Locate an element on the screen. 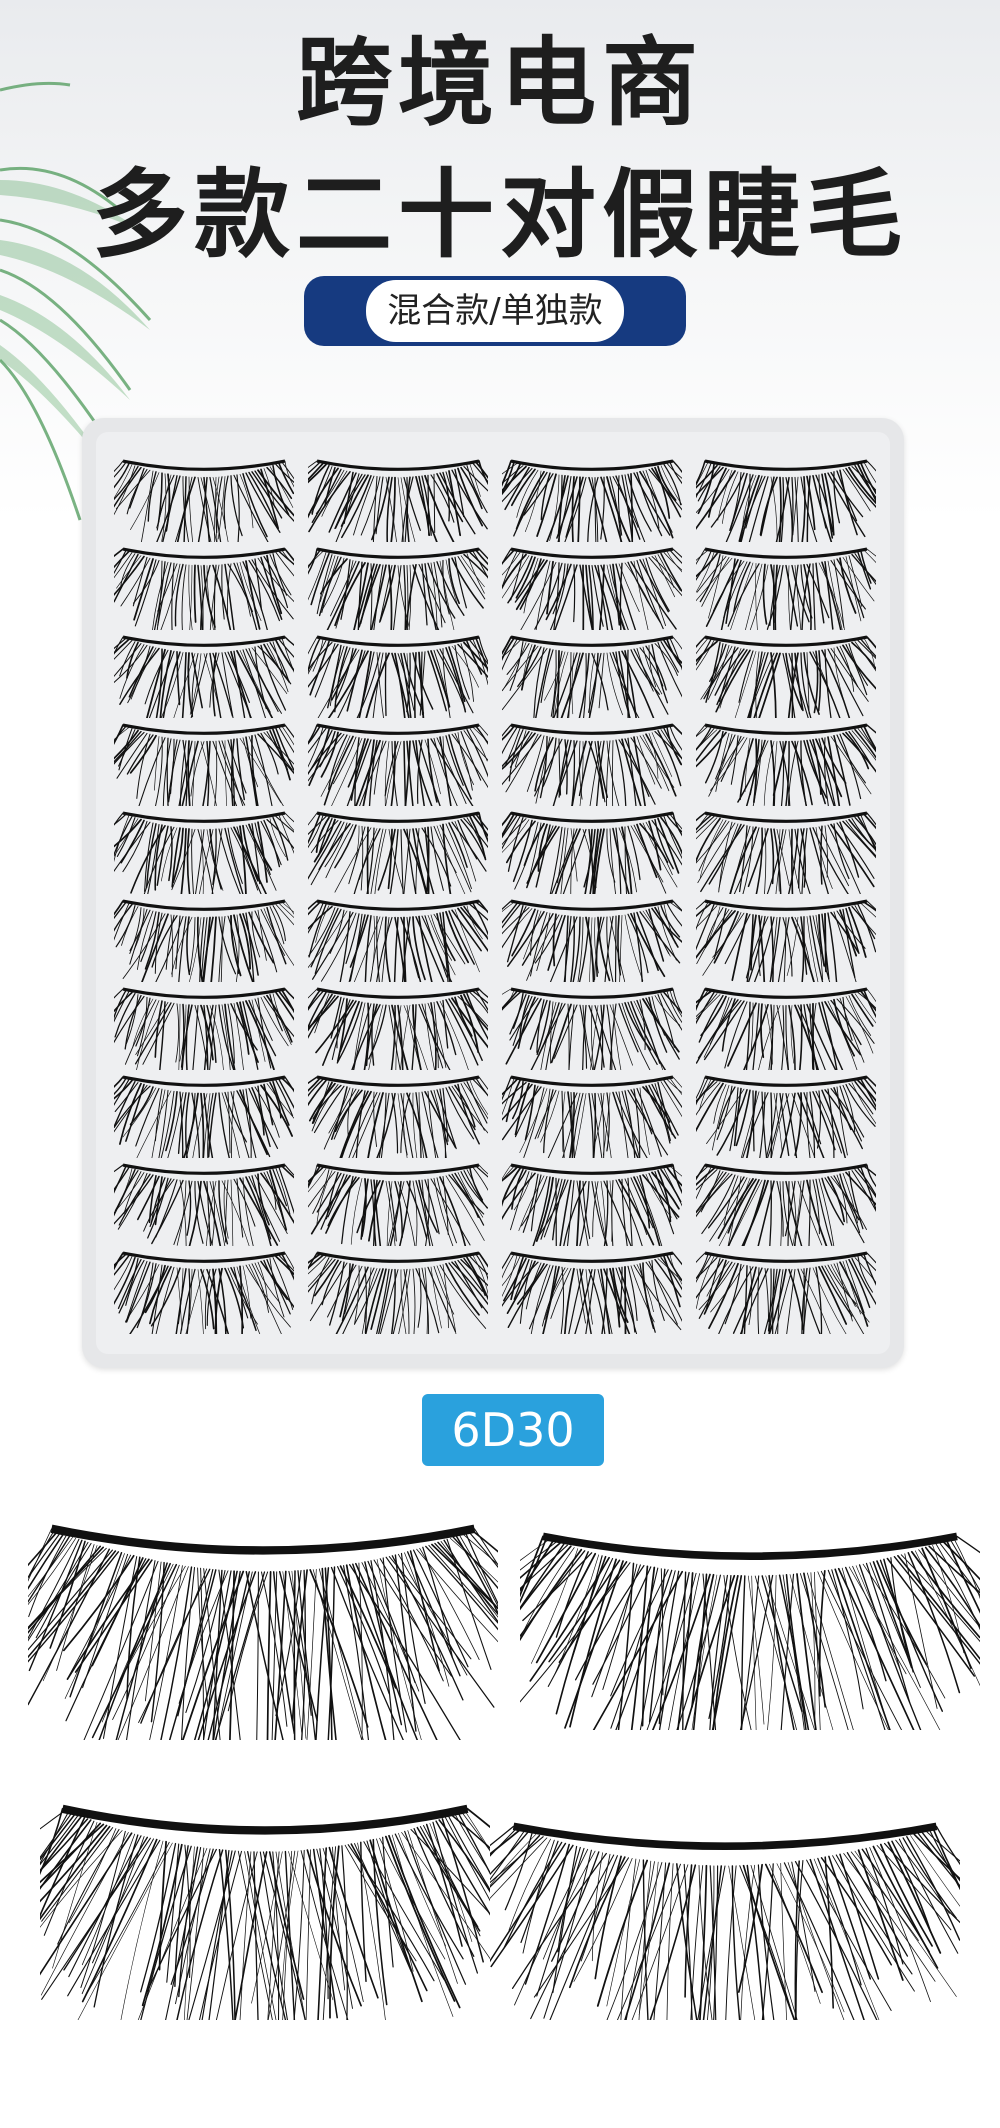 This screenshot has height=2128, width=1000. variant-pill: 混合款/单独款 is located at coordinates (495, 311).